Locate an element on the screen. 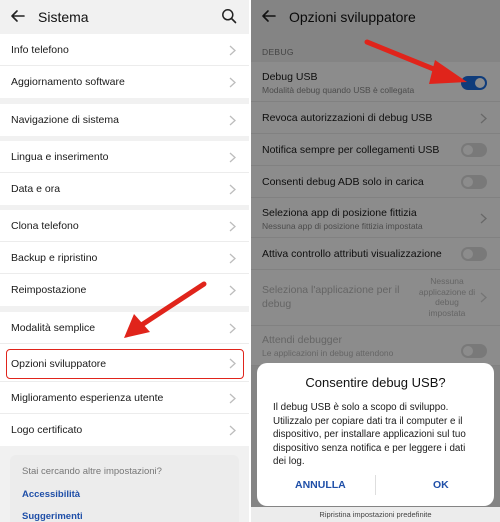 Image resolution: width=500 pixels, height=522 pixels. reset-defaults-link: Ripristina impostazioni predefinite is located at coordinates (375, 514).